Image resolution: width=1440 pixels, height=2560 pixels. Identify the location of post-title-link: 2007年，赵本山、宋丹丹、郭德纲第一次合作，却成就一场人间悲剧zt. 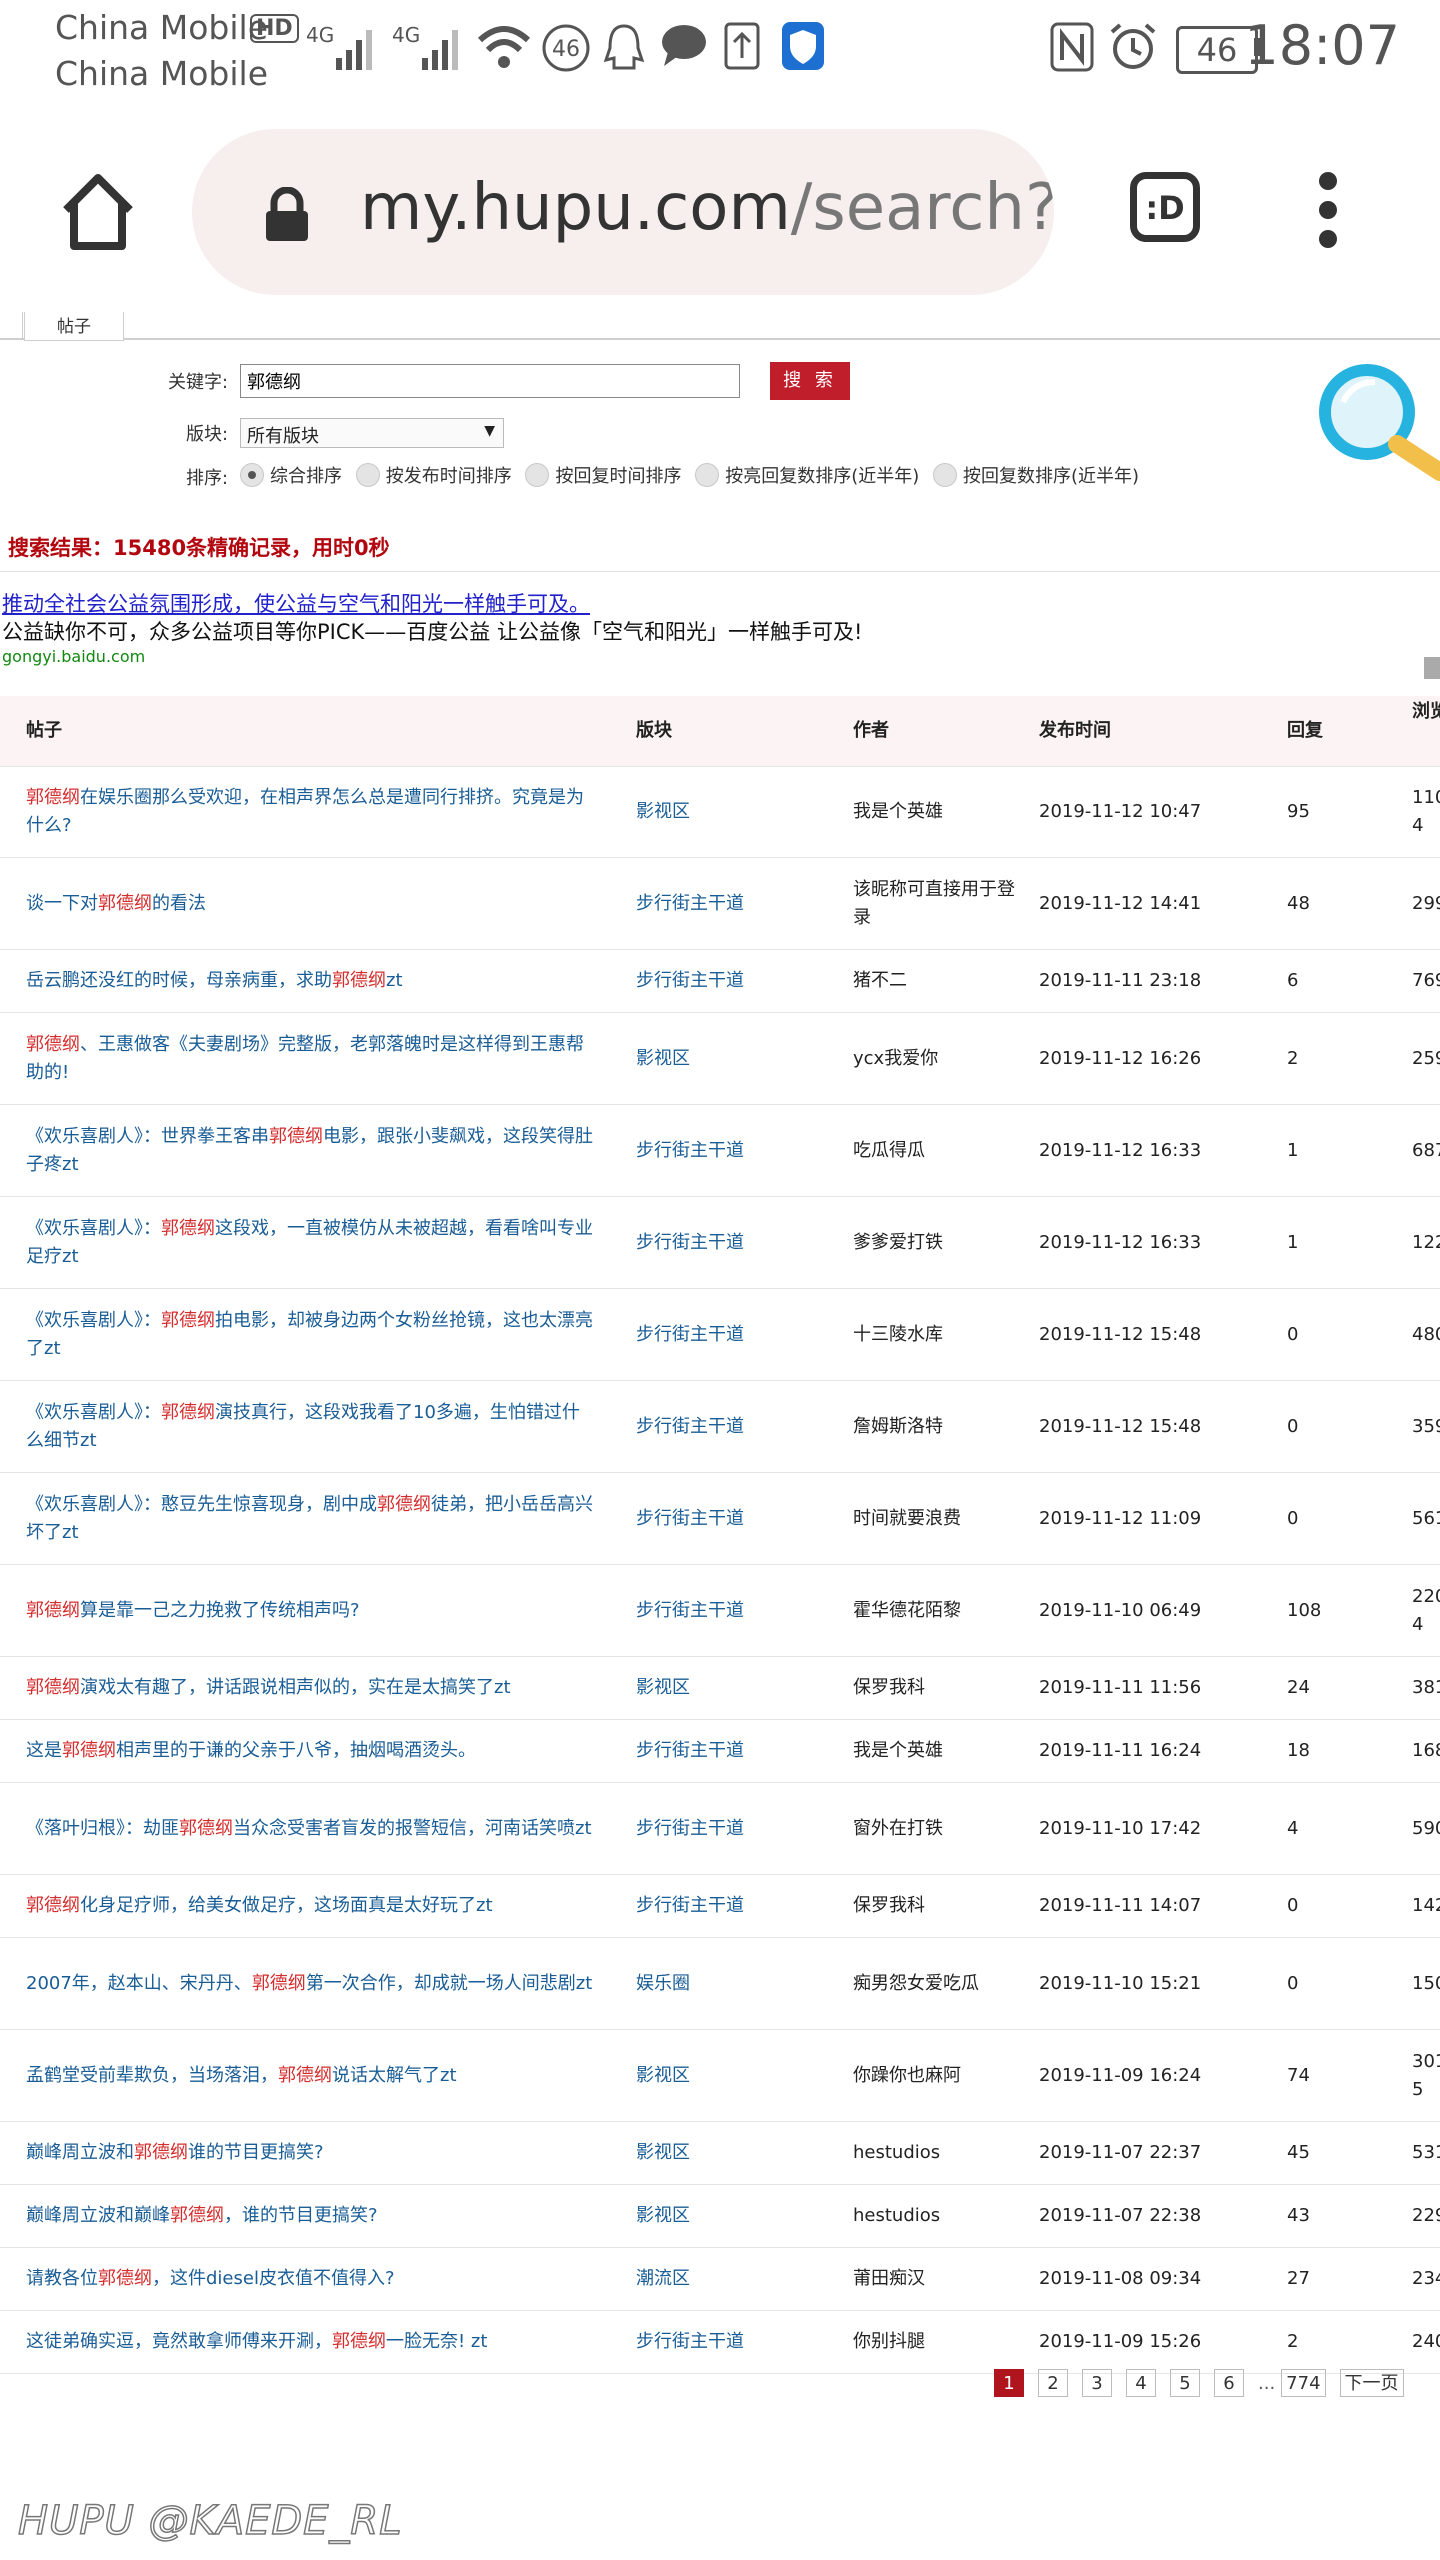
(311, 1984).